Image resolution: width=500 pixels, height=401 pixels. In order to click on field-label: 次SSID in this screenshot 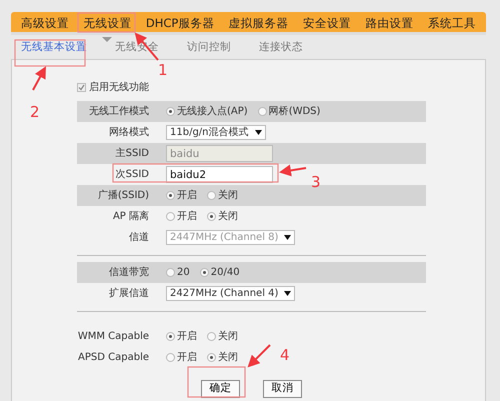, I will do `click(131, 175)`.